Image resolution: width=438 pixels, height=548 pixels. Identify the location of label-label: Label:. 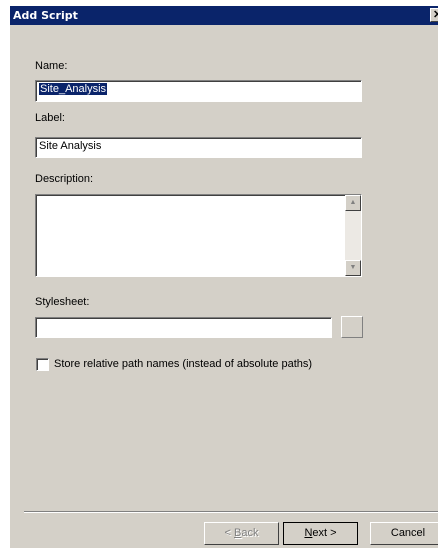
(50, 118).